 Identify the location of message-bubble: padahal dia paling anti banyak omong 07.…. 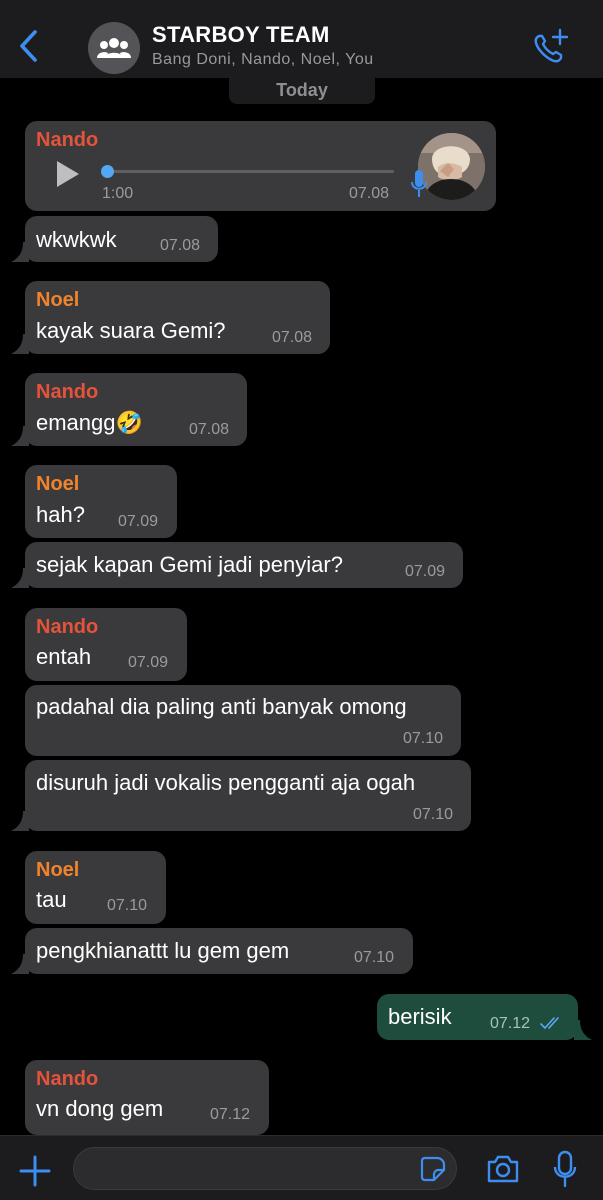
(243, 720).